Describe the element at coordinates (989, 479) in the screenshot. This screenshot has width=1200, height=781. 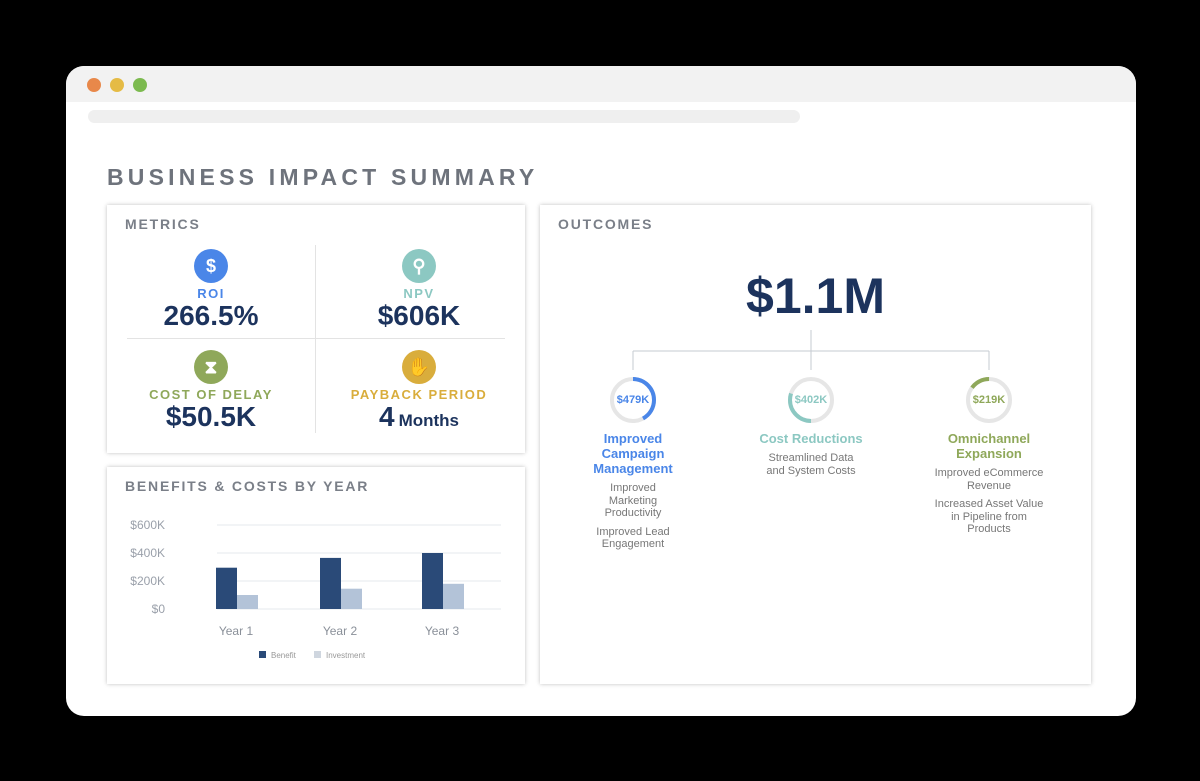
I see `outcome-detail: Improved eCommerce Revenue` at that location.